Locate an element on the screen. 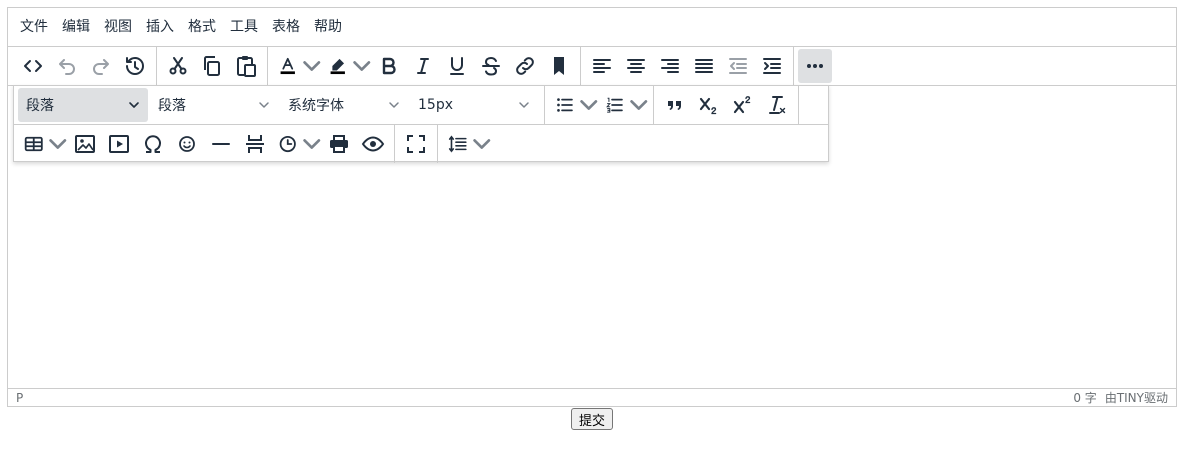  smiley-icon is located at coordinates (187, 143).